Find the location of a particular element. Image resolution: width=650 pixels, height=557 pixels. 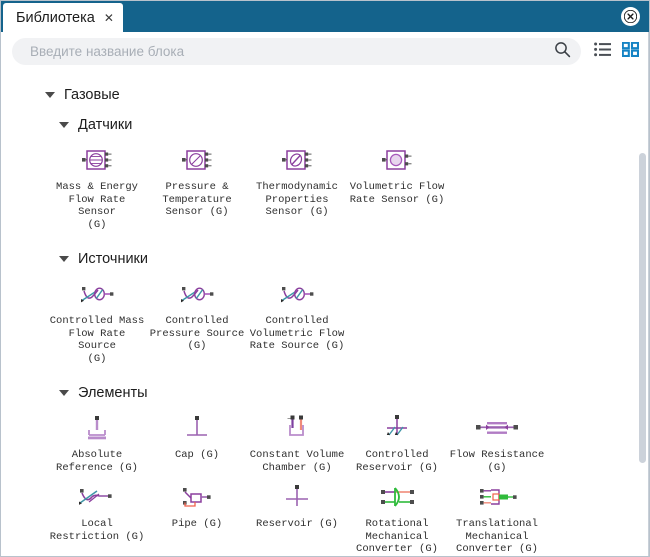

group-header-sources: Источники is located at coordinates (354, 259).